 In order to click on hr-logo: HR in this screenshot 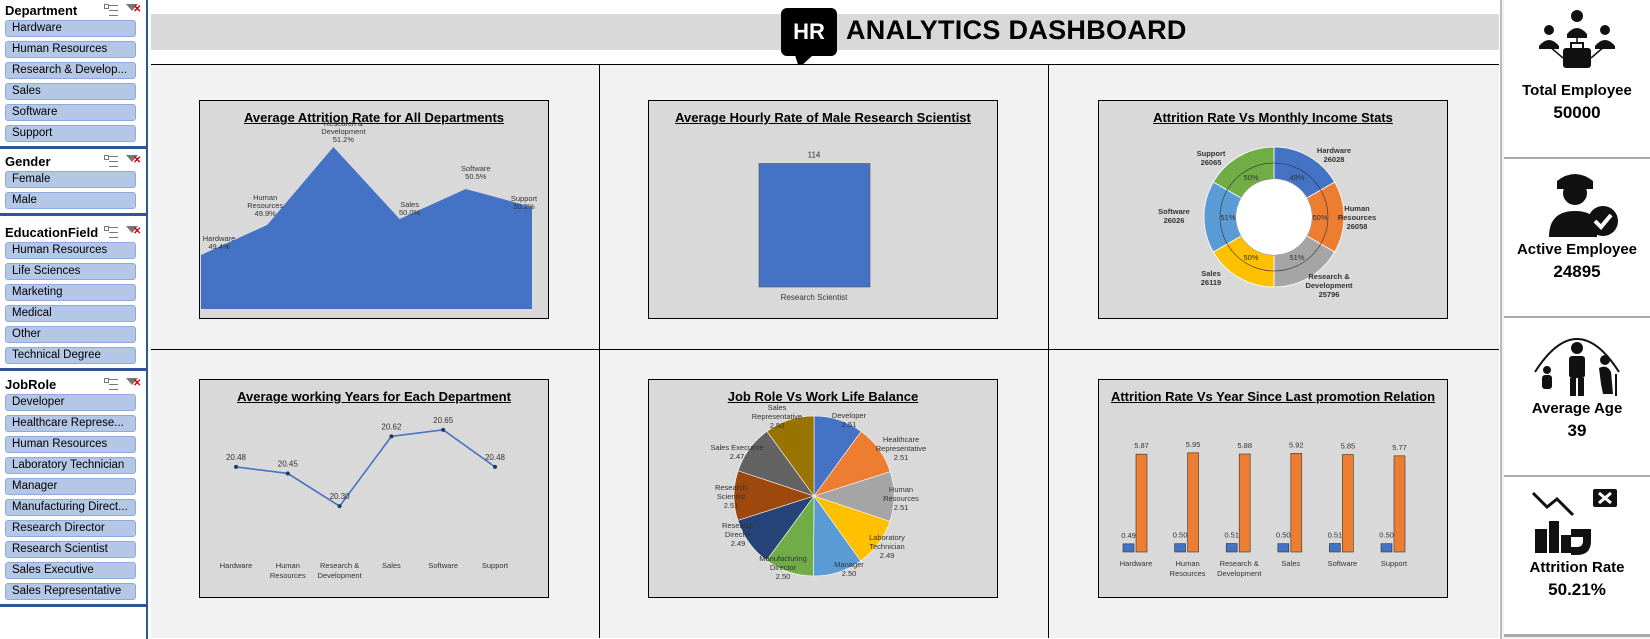, I will do `click(809, 38)`.